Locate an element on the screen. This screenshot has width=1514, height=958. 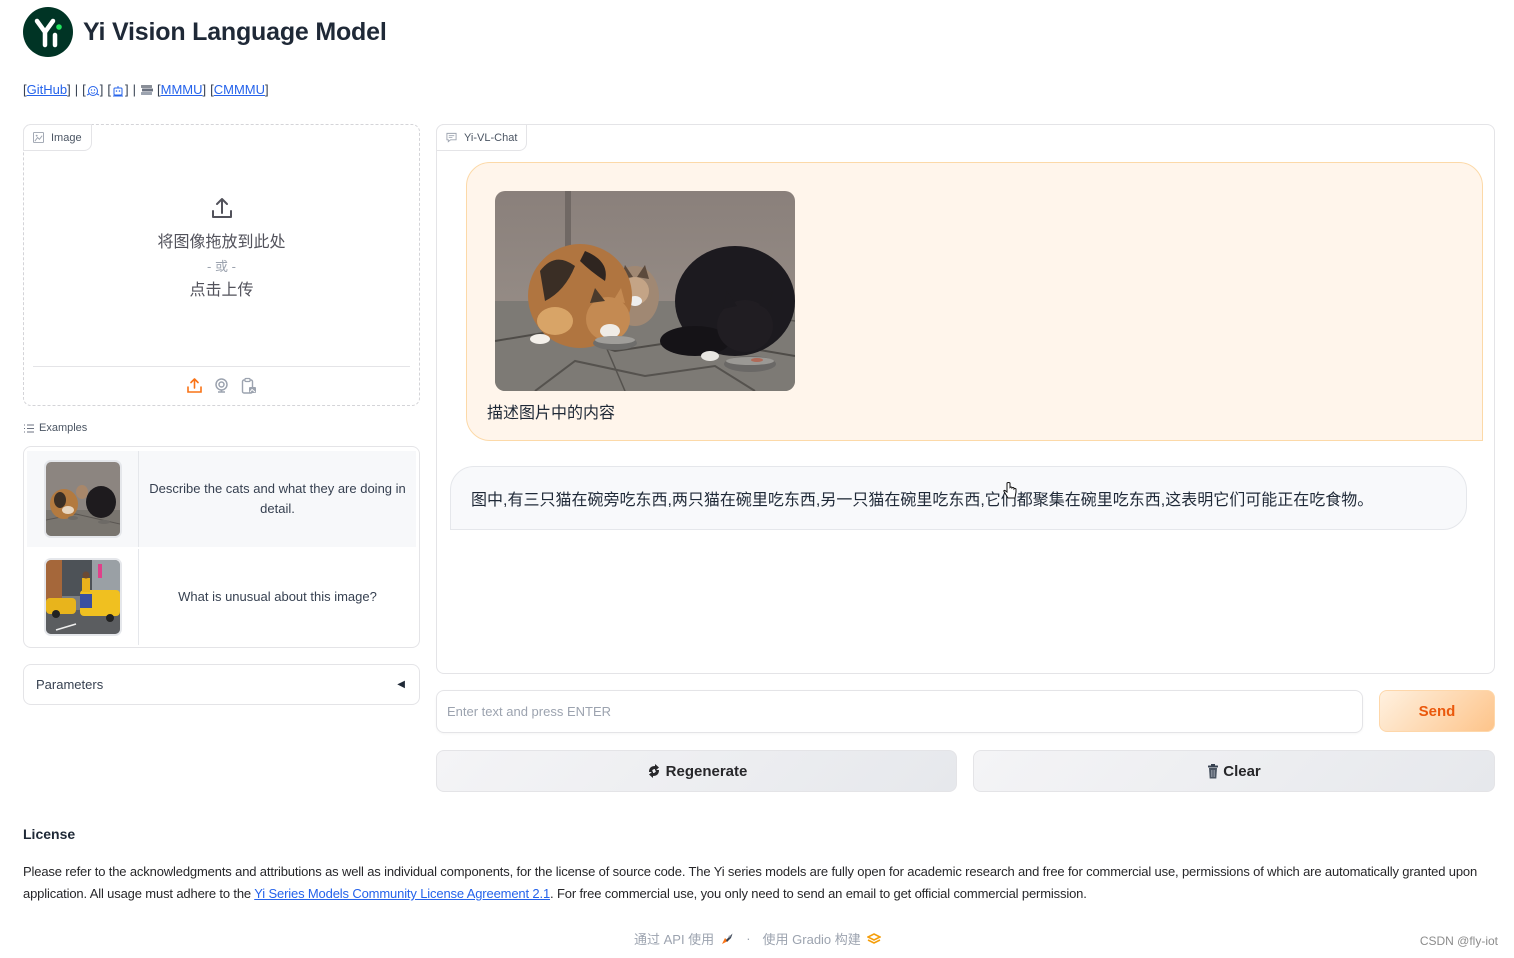
collapse-arrow-icon: ◀ is located at coordinates (401, 684).